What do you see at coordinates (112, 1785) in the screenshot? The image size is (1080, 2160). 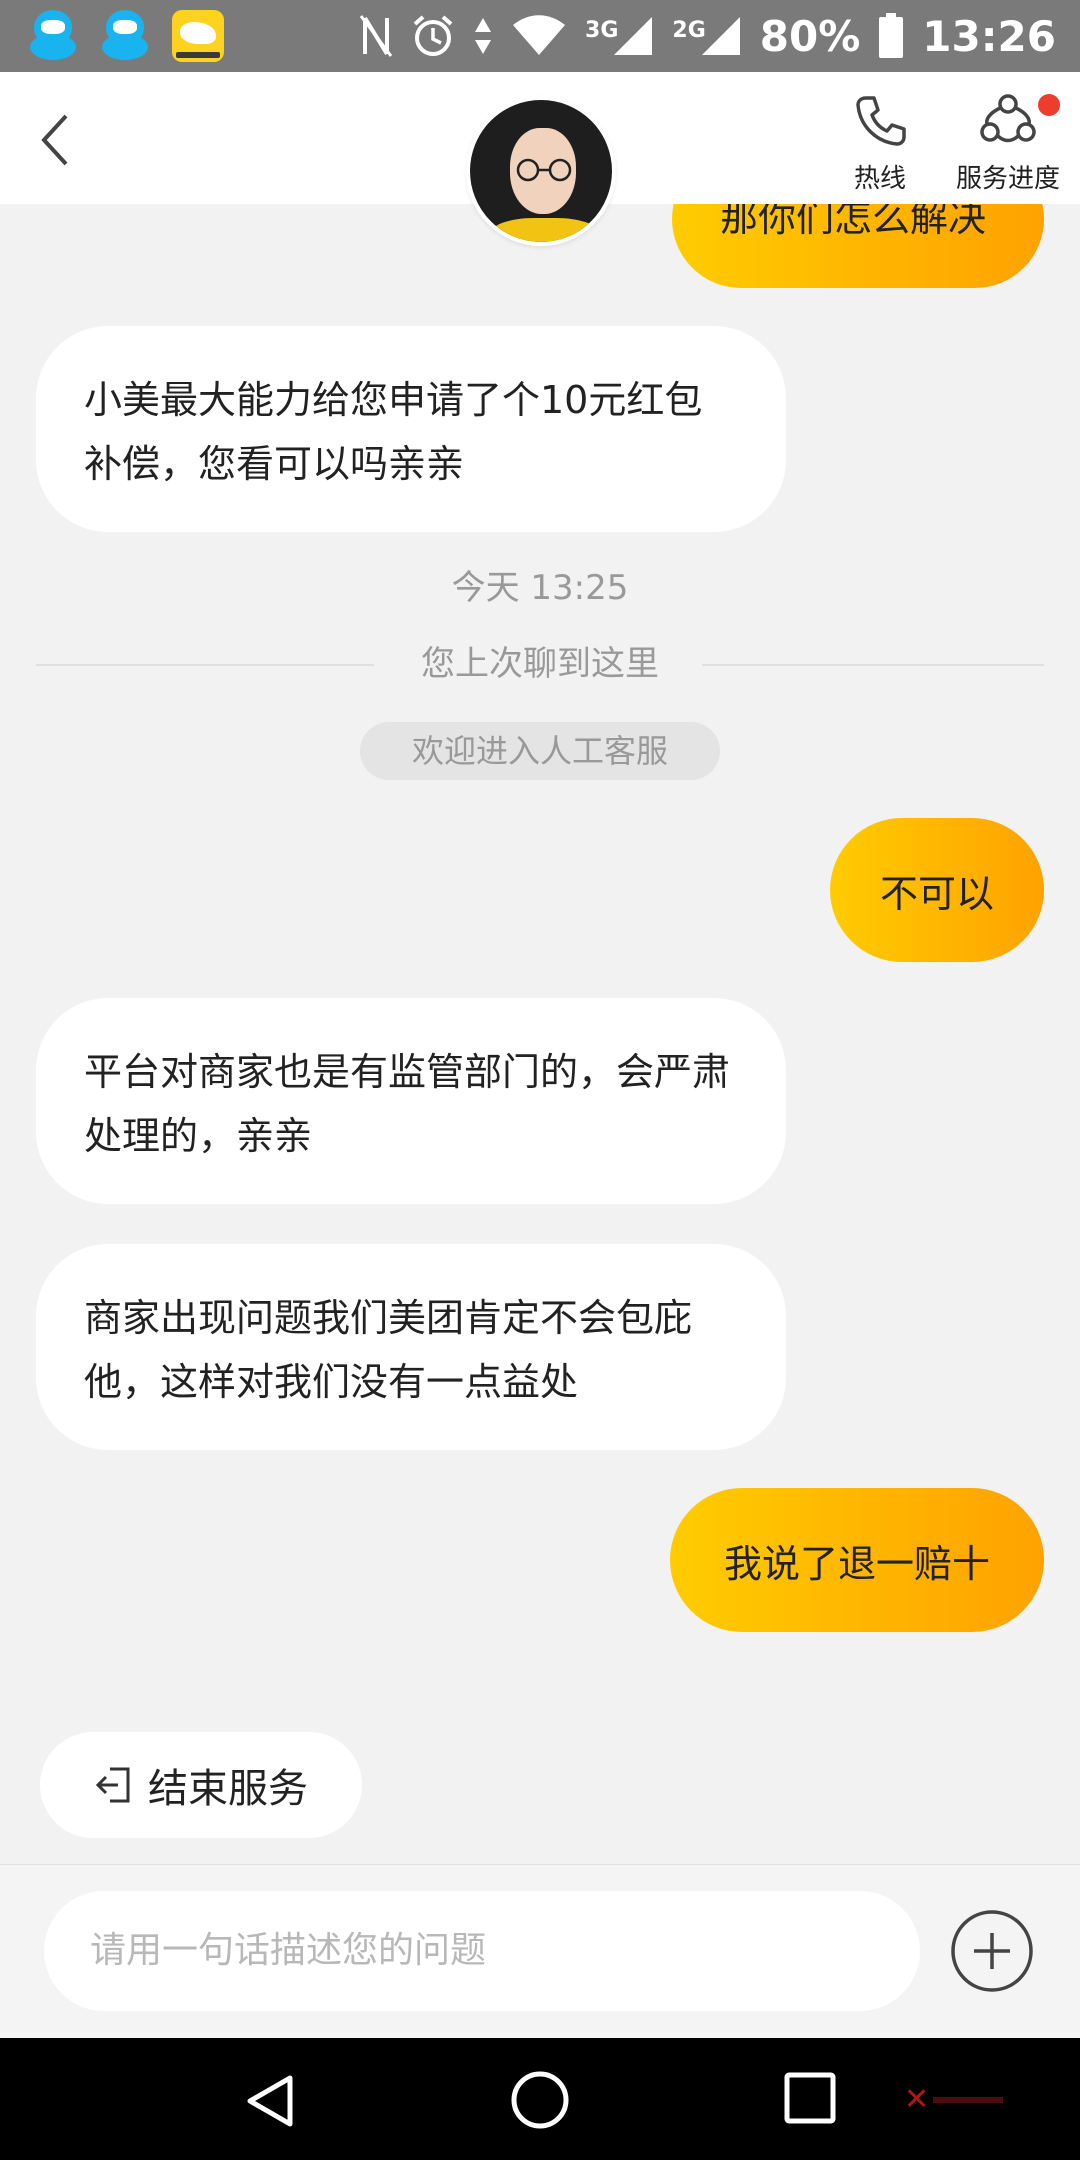 I see `exit-icon` at bounding box center [112, 1785].